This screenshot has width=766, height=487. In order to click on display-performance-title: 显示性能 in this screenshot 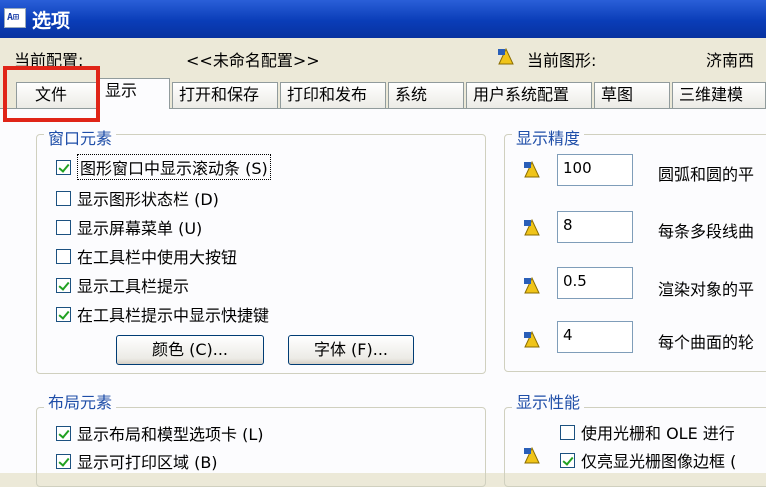, I will do `click(548, 401)`.